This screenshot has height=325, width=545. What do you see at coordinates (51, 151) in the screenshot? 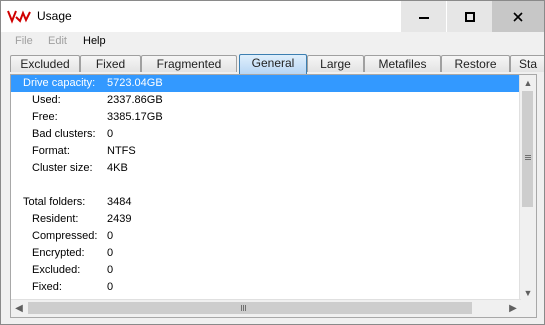
I see `row-label: Format:` at bounding box center [51, 151].